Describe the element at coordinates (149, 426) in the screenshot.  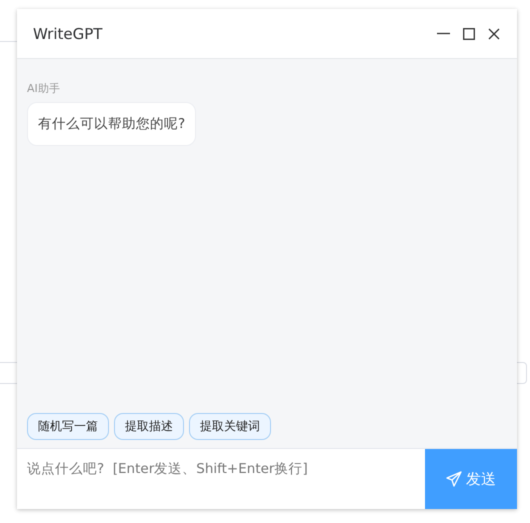
I see `quick-action-button: 提取描述` at that location.